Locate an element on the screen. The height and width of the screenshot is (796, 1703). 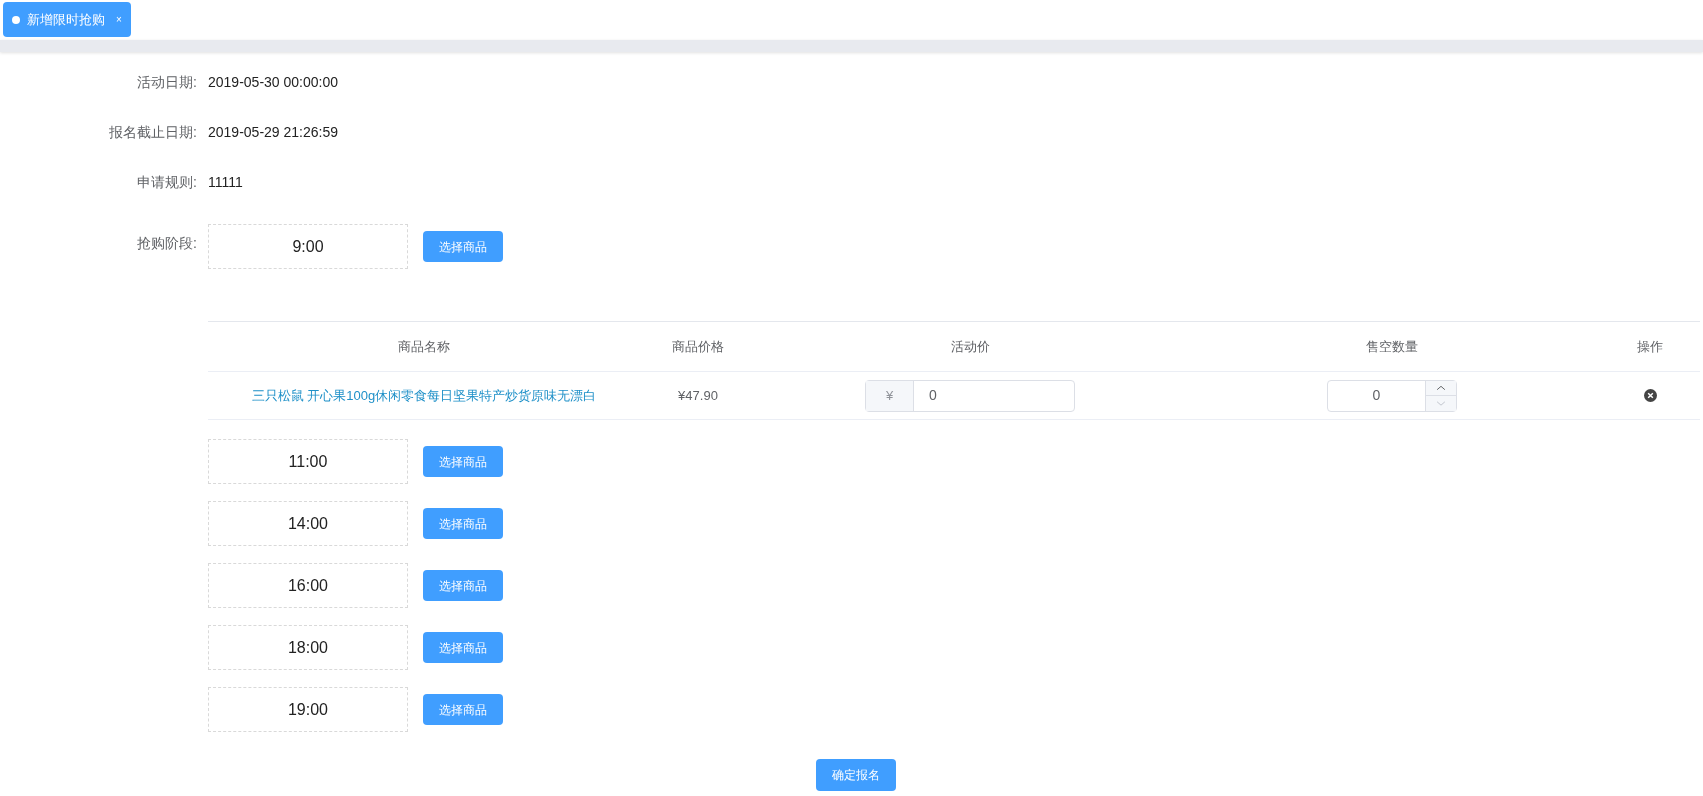
field-label: 抢购阶段: is located at coordinates (167, 243).